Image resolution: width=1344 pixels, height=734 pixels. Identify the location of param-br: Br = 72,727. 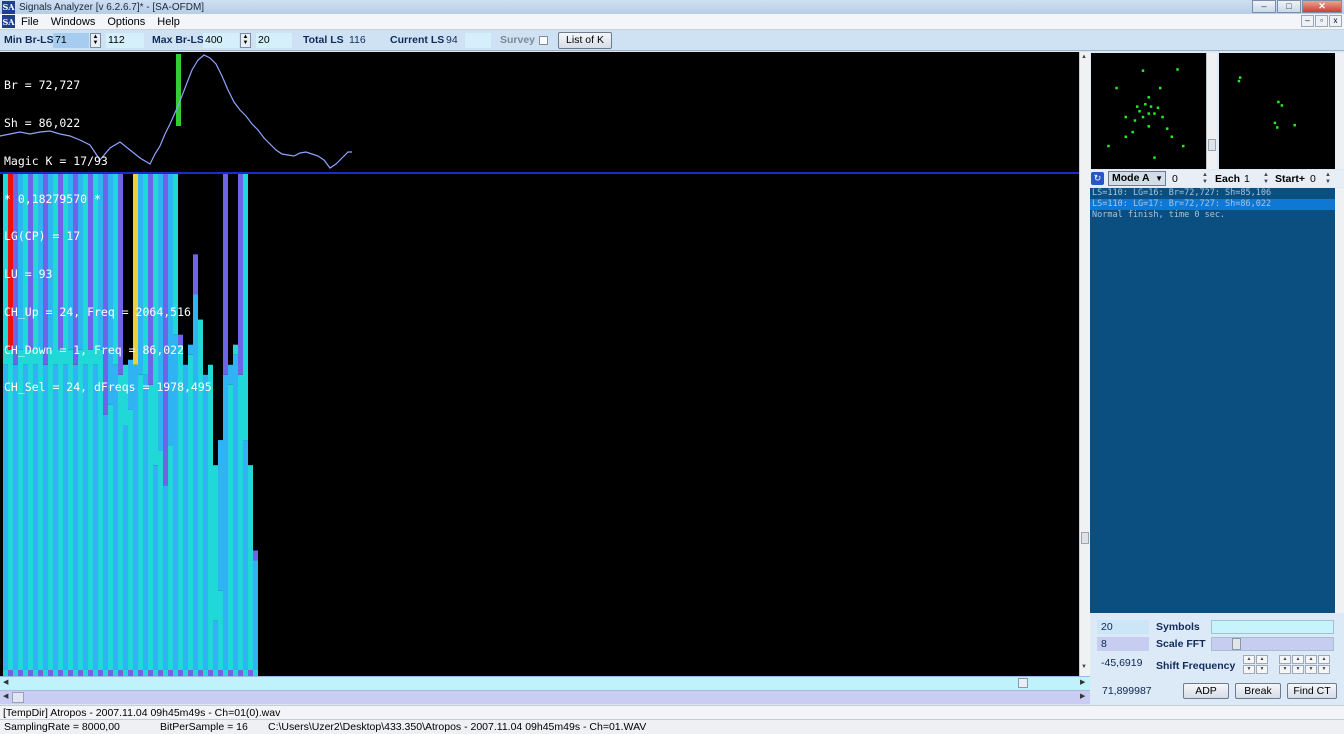
(42, 85).